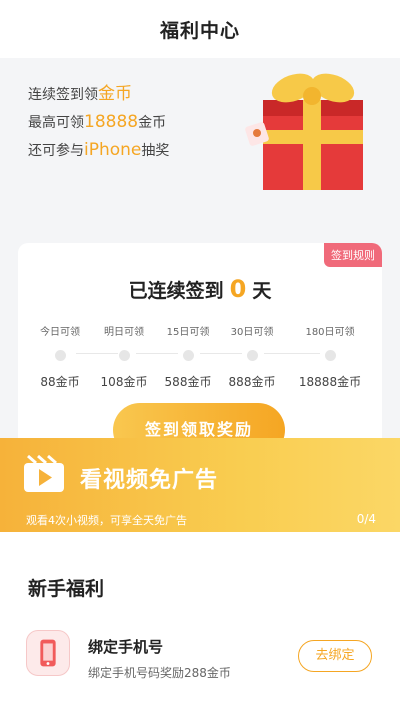  I want to click on checkin-rules-tag: 签到规则, so click(353, 255).